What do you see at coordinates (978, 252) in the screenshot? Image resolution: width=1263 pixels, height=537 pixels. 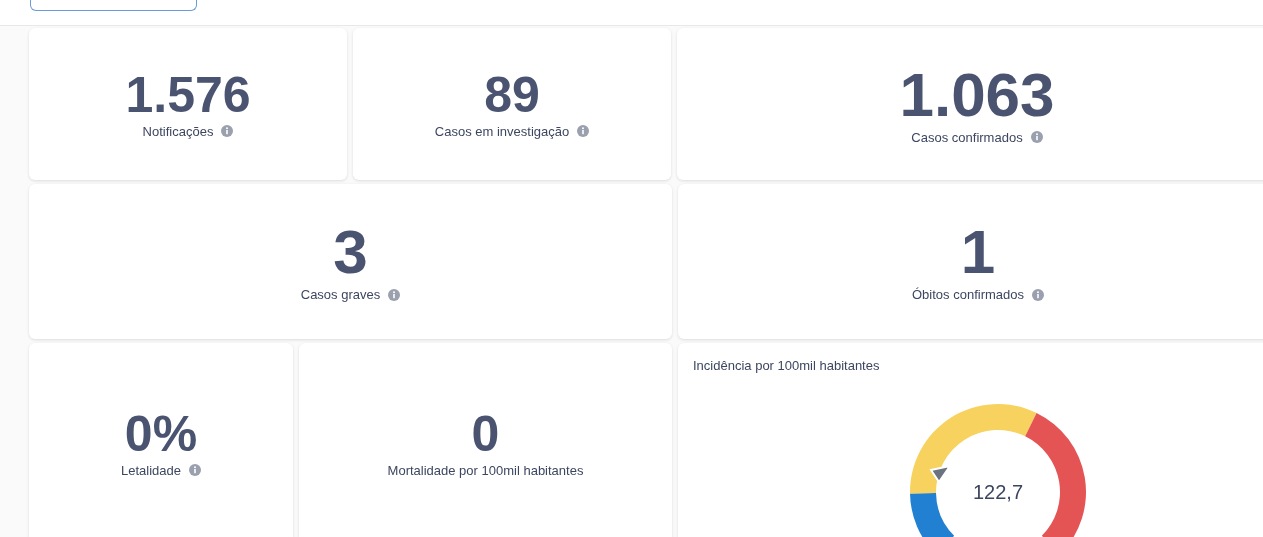 I see `stat-value: 1` at bounding box center [978, 252].